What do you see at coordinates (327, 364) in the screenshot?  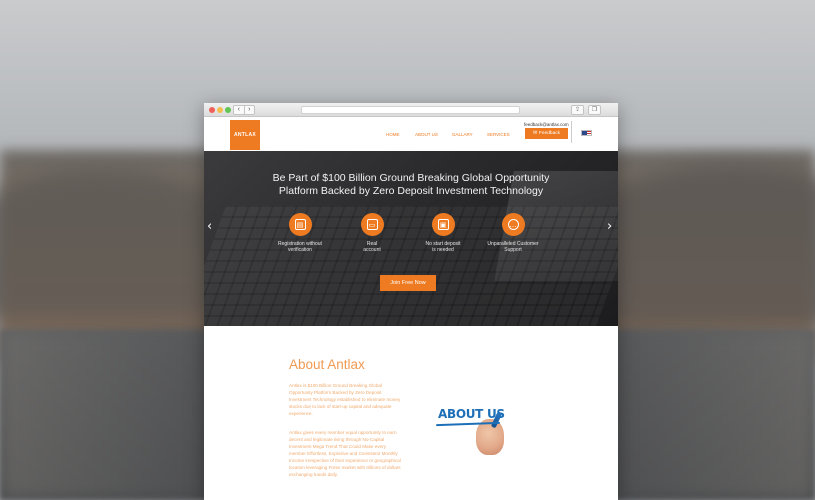 I see `about-title: About Antlax` at bounding box center [327, 364].